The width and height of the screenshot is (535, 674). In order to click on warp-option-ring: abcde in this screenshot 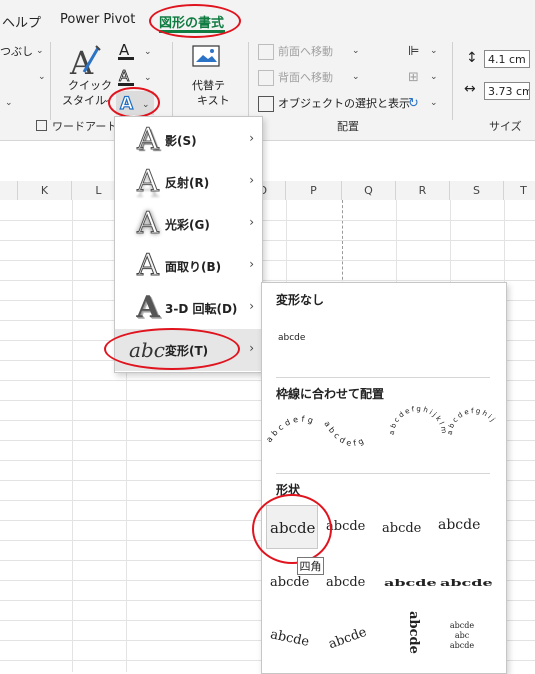, I will do `click(406, 637)`.